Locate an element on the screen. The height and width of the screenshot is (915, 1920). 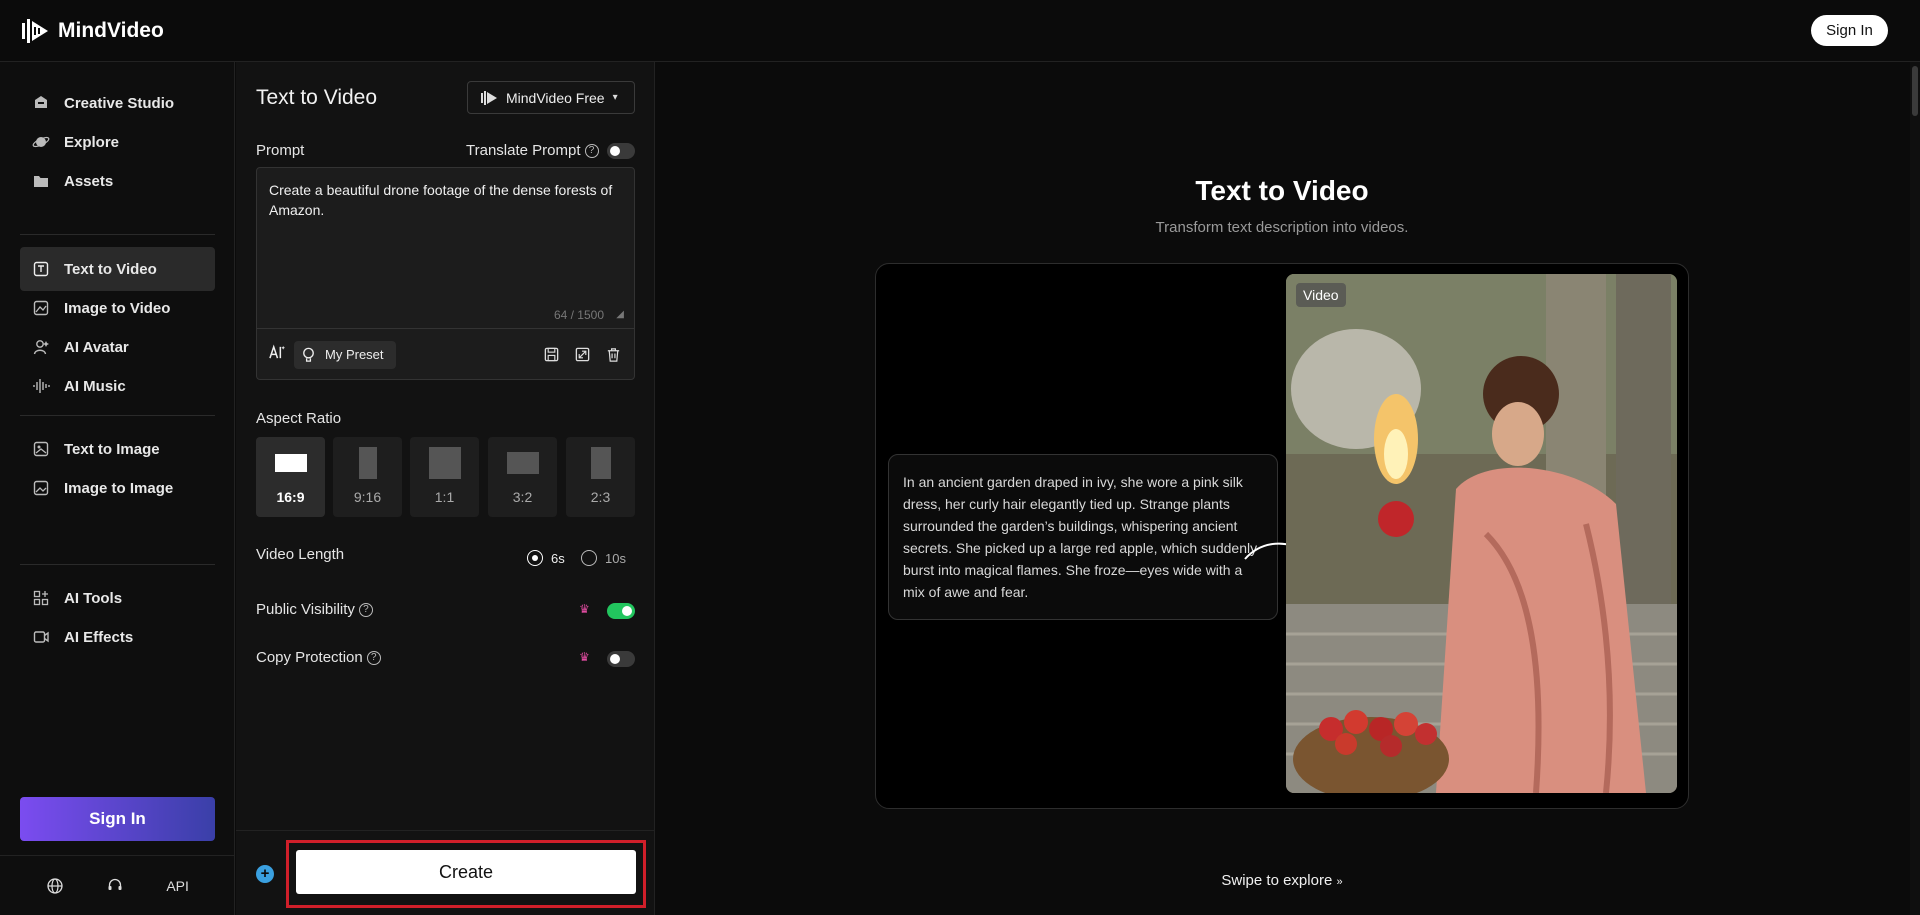
aspect-ratio-2-3: 2:3 is located at coordinates (600, 477).